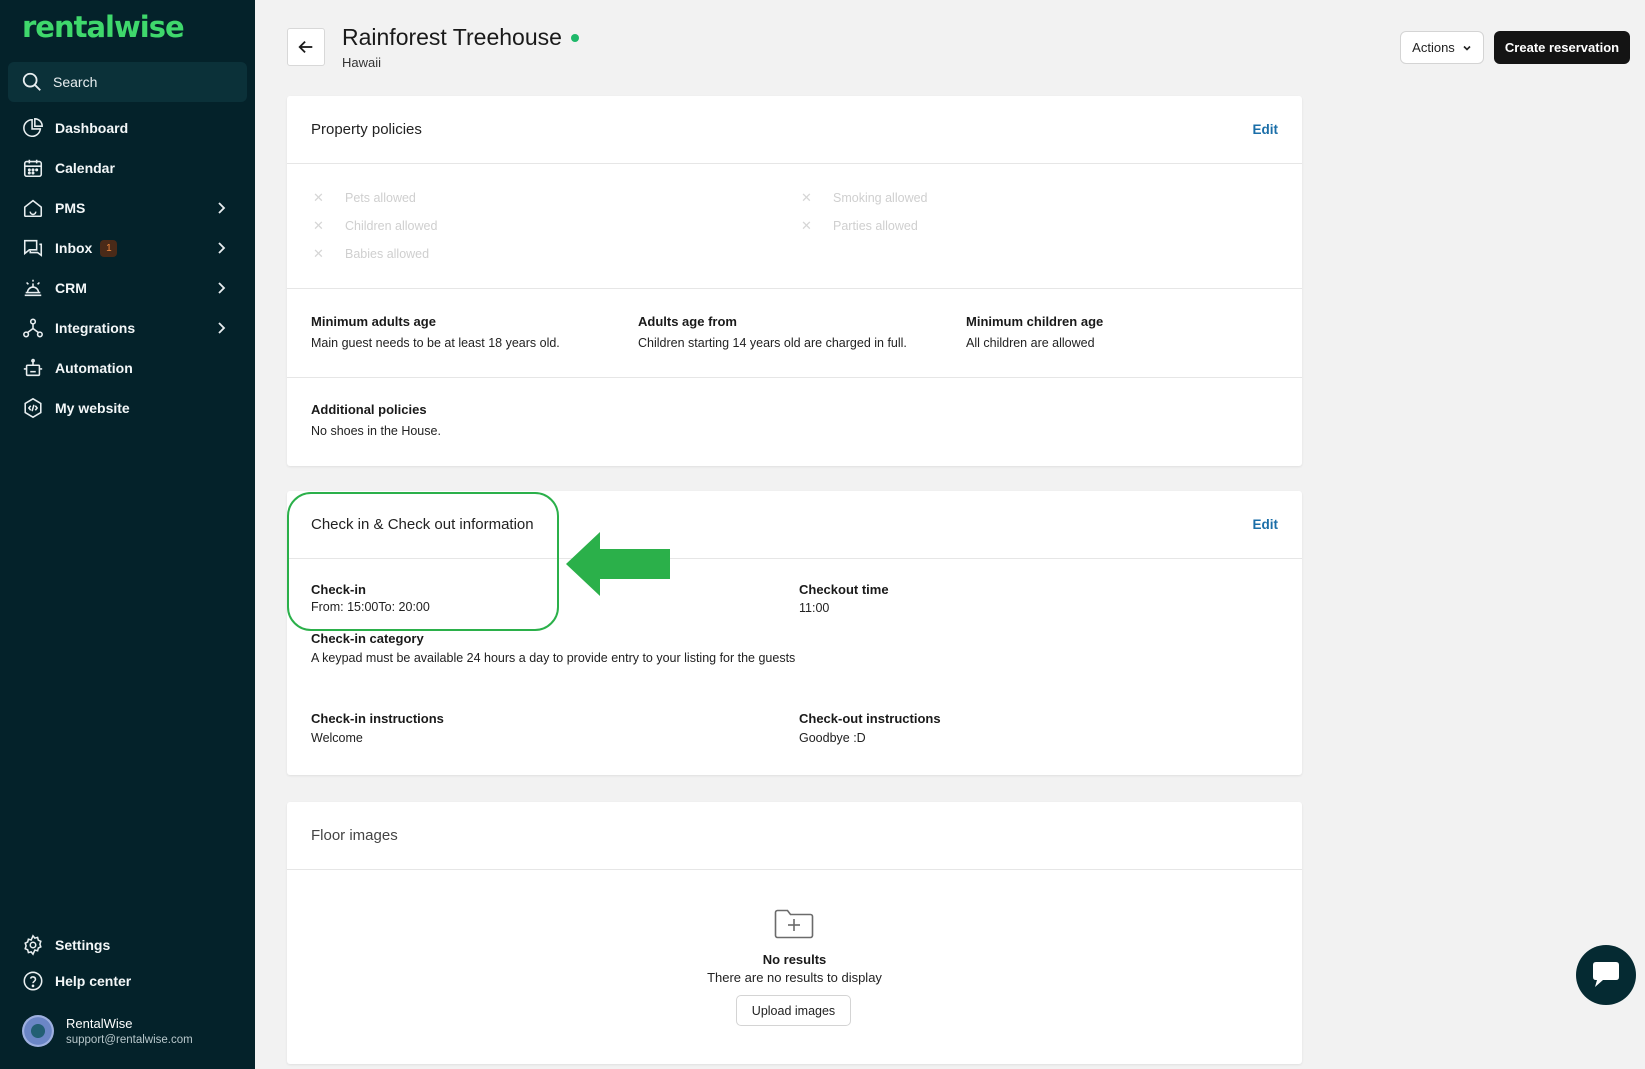 The image size is (1645, 1069). What do you see at coordinates (391, 226) in the screenshot?
I see `policy-label: Children allowed` at bounding box center [391, 226].